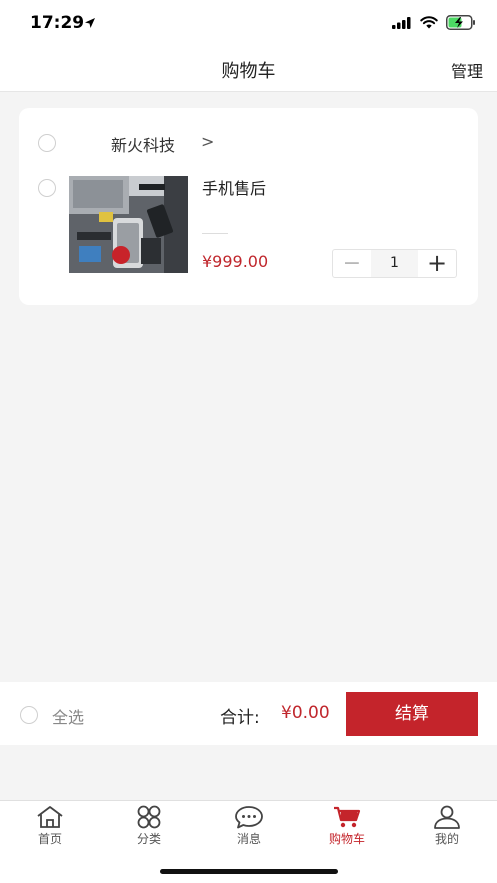  I want to click on checkout-bar: 全选 合计: ¥0.00 结算, so click(248, 713).